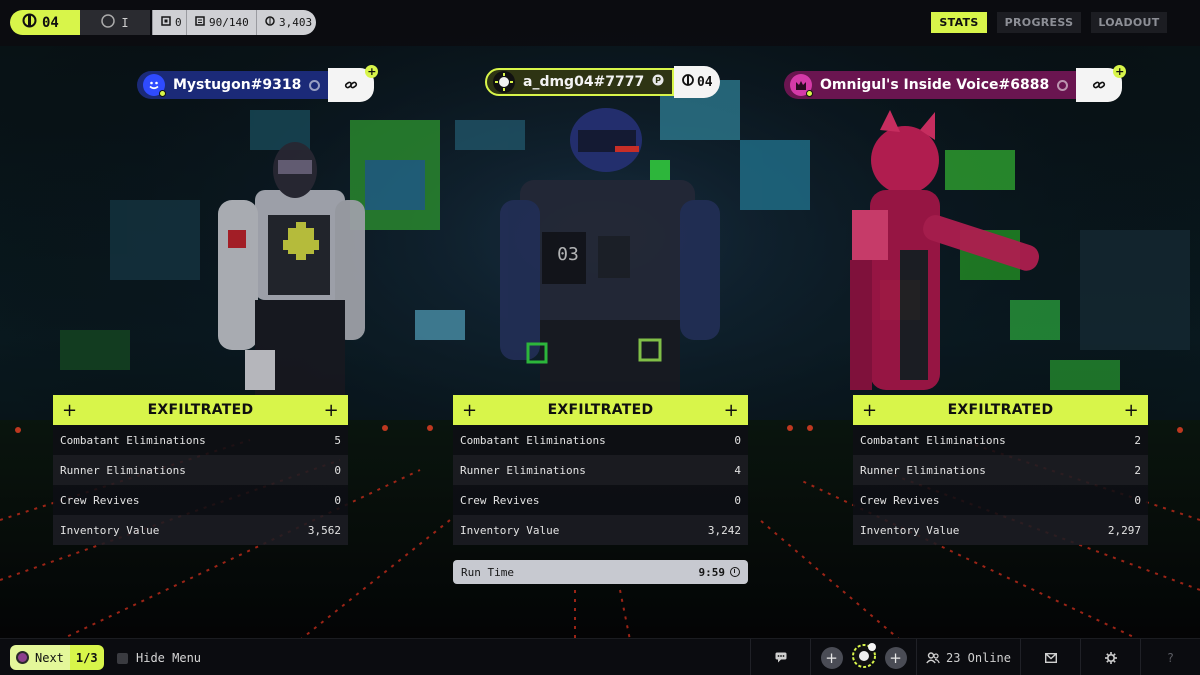 This screenshot has height=675, width=1200. Describe the element at coordinates (270, 22) in the screenshot. I see `currency-icon` at that location.